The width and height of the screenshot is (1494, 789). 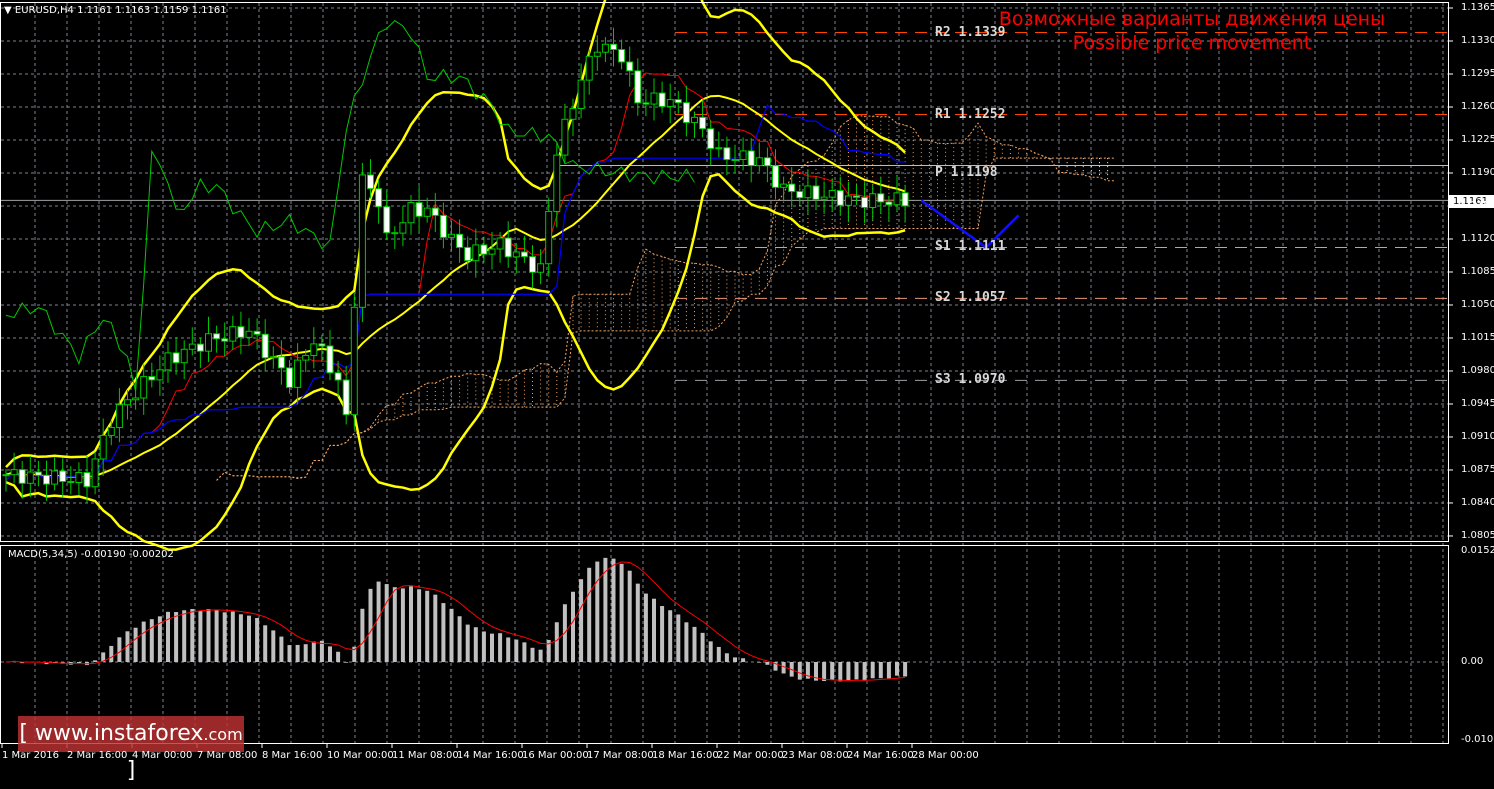 I want to click on time-tick-label: 16 Mar 00:00, so click(x=555, y=755).